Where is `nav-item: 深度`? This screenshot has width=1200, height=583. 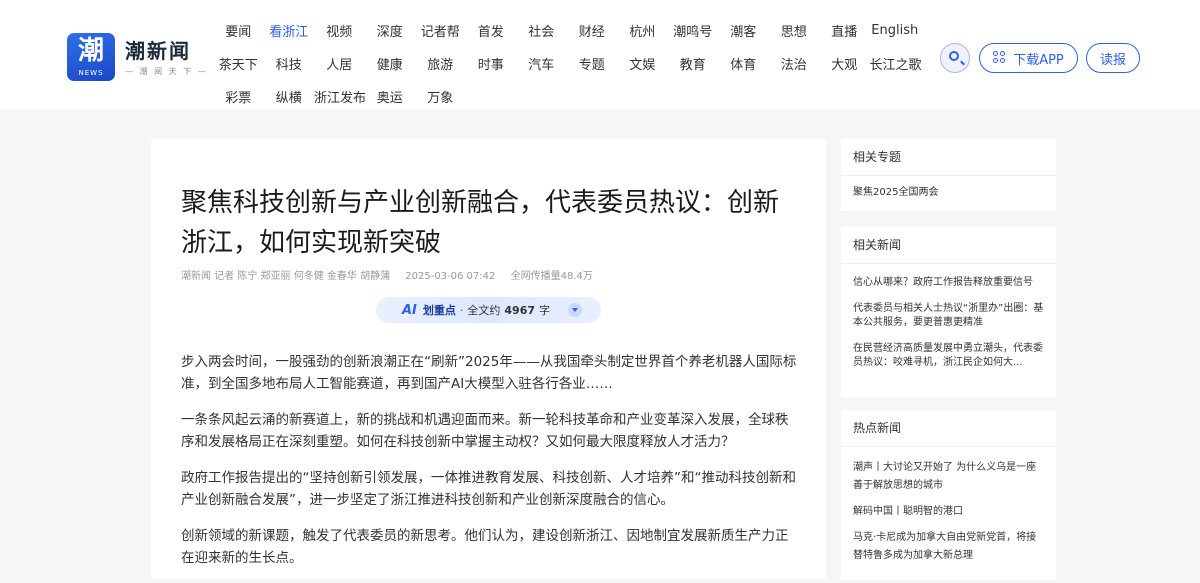 nav-item: 深度 is located at coordinates (390, 30).